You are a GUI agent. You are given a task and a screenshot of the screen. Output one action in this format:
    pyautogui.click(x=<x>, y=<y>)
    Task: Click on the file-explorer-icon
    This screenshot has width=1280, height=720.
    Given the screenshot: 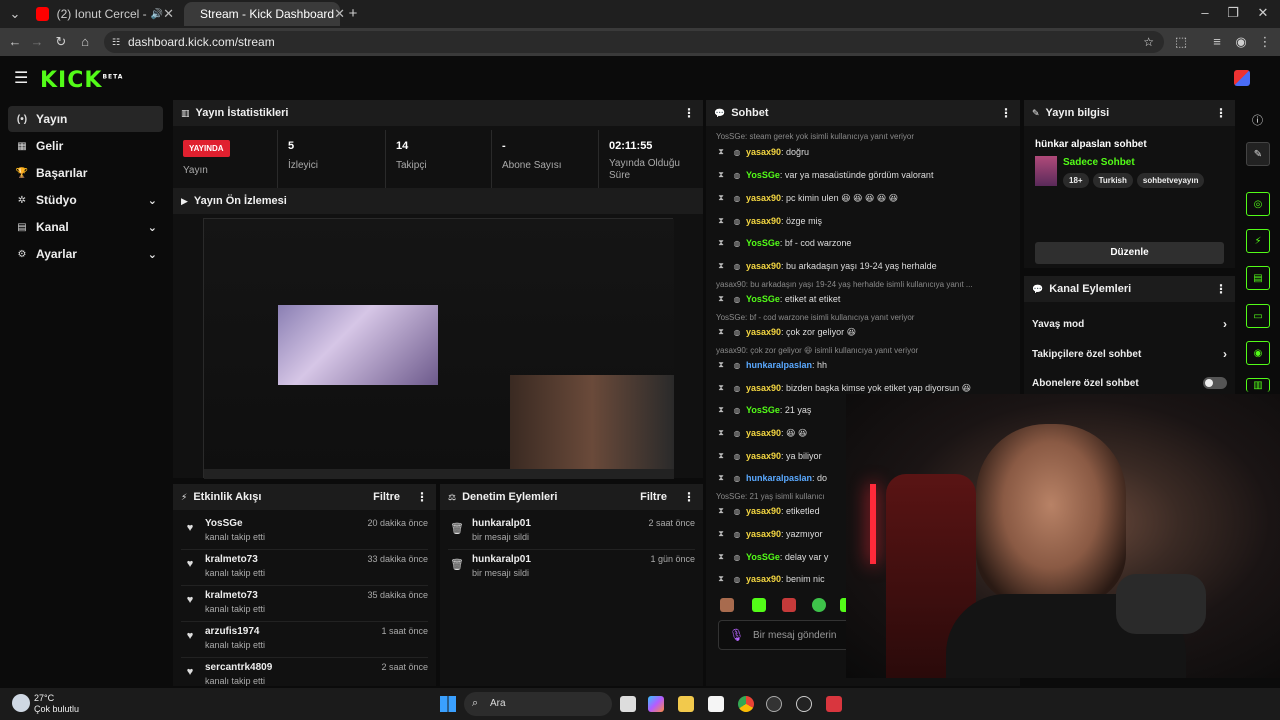 What is the action you would take?
    pyautogui.click(x=686, y=704)
    